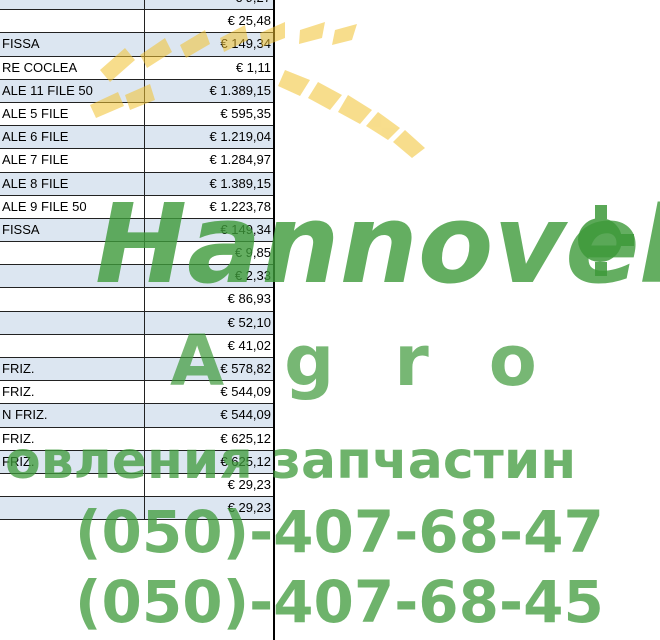  What do you see at coordinates (72, 160) in the screenshot?
I see `row-description: ALE 7 FILE` at bounding box center [72, 160].